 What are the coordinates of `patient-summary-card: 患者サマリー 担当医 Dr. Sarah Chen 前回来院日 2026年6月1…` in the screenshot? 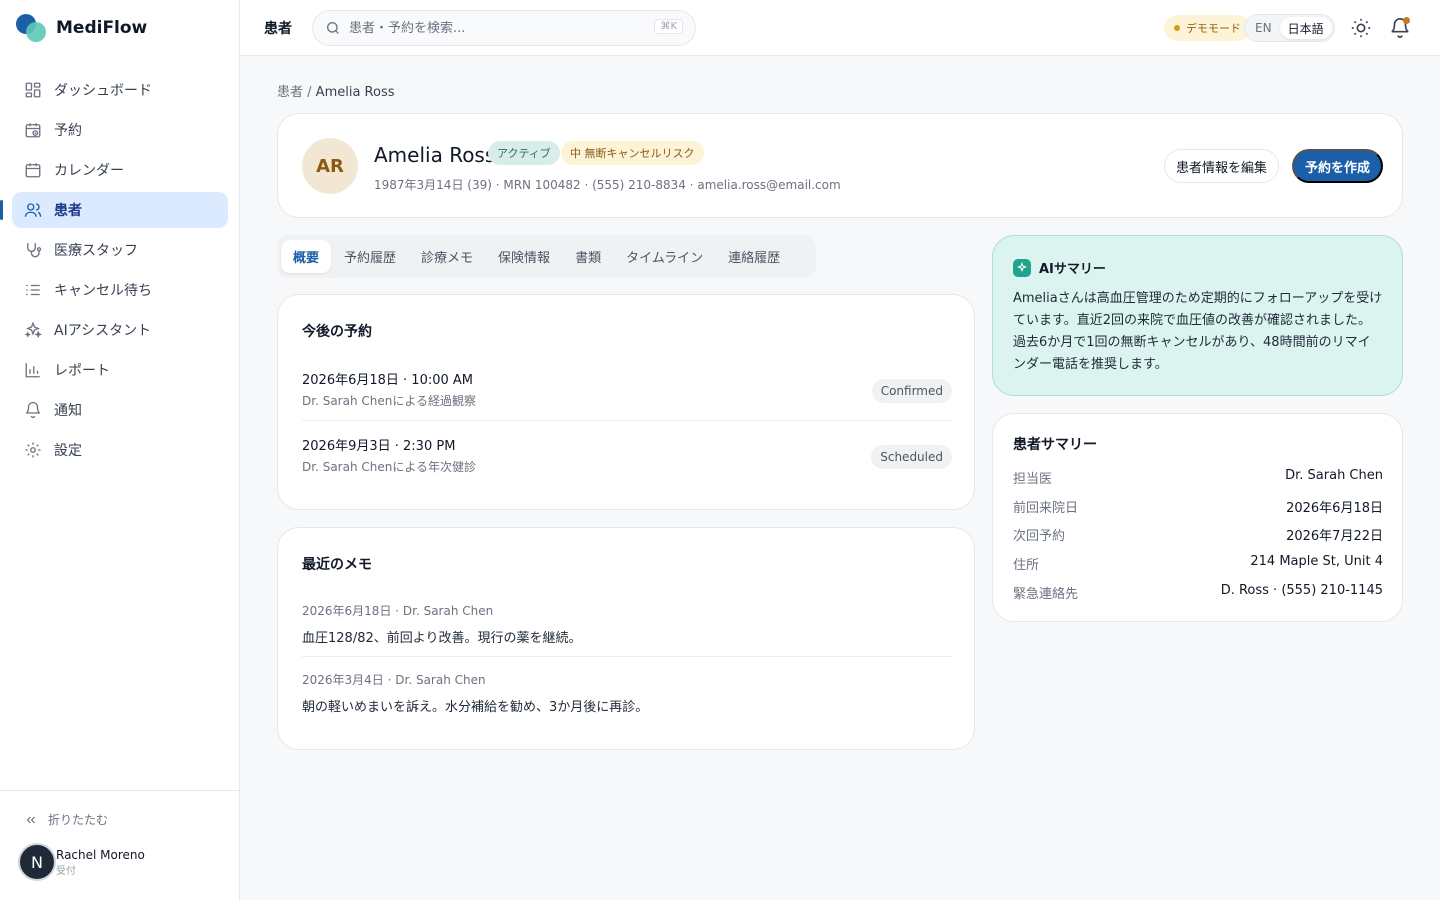 It's located at (1197, 517).